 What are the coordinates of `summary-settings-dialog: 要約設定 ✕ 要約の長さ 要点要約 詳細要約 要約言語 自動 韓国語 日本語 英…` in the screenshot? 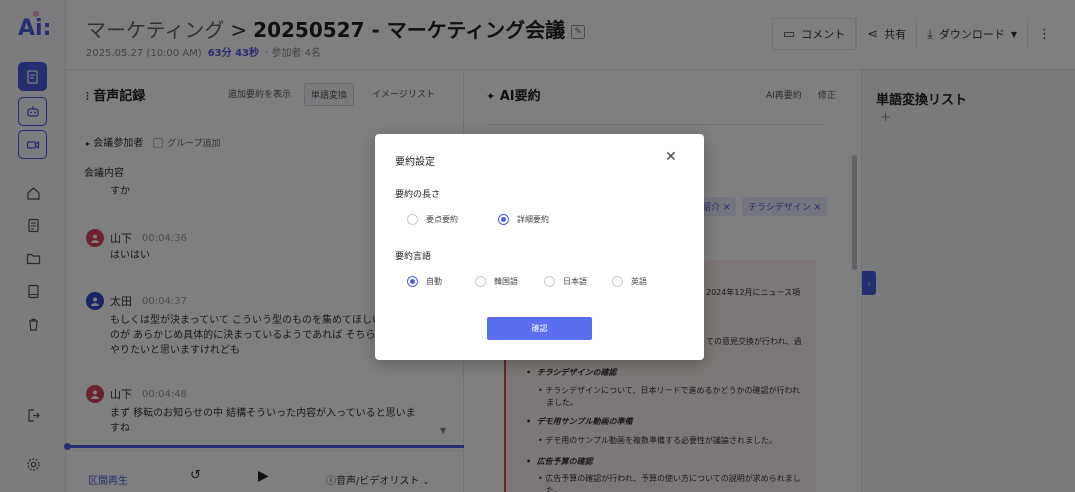 It's located at (539, 247).